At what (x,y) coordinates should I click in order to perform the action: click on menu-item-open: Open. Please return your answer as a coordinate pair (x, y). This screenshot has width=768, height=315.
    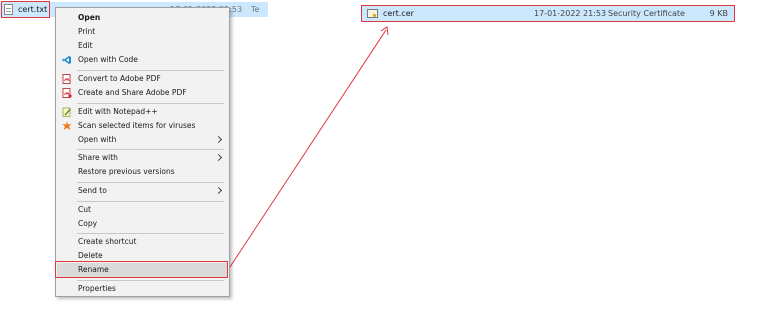
    Looking at the image, I should click on (142, 18).